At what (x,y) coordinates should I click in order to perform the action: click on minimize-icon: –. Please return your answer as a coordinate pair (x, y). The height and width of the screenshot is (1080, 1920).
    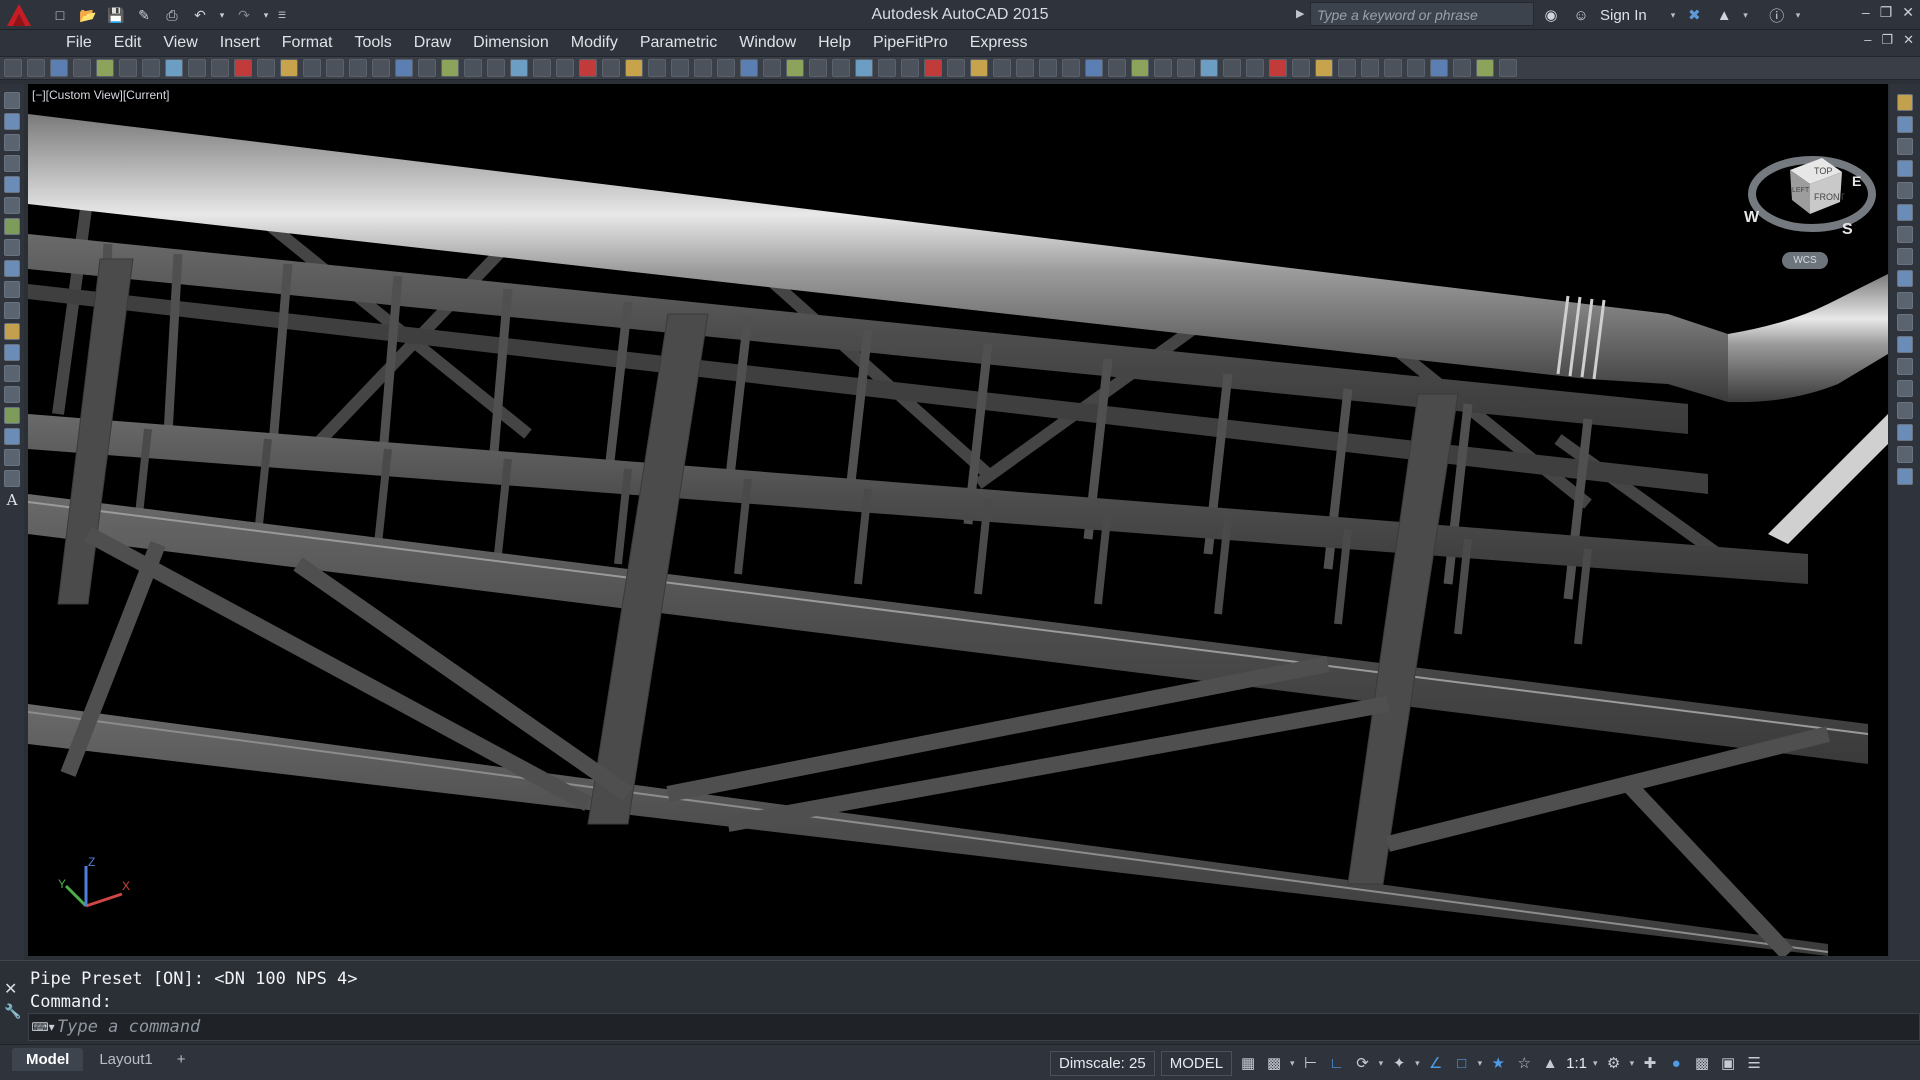
    Looking at the image, I should click on (1866, 12).